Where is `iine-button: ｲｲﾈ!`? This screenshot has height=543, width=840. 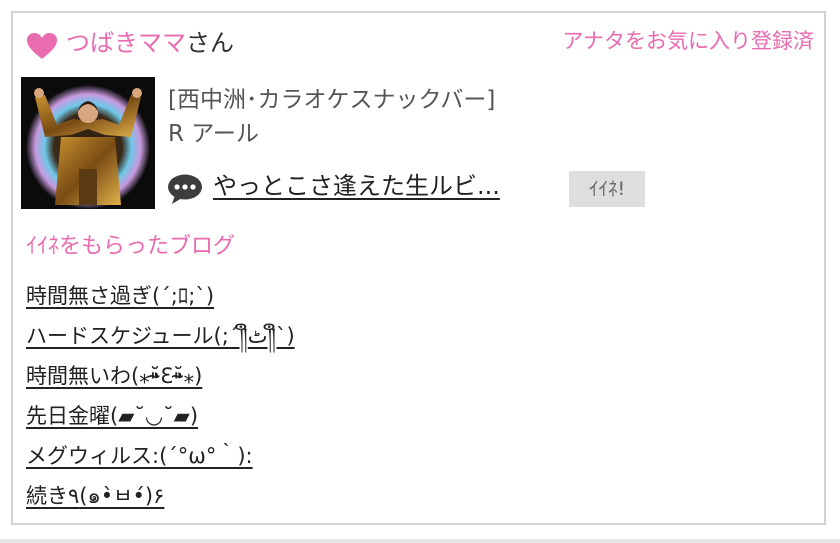
iine-button: ｲｲﾈ! is located at coordinates (607, 189).